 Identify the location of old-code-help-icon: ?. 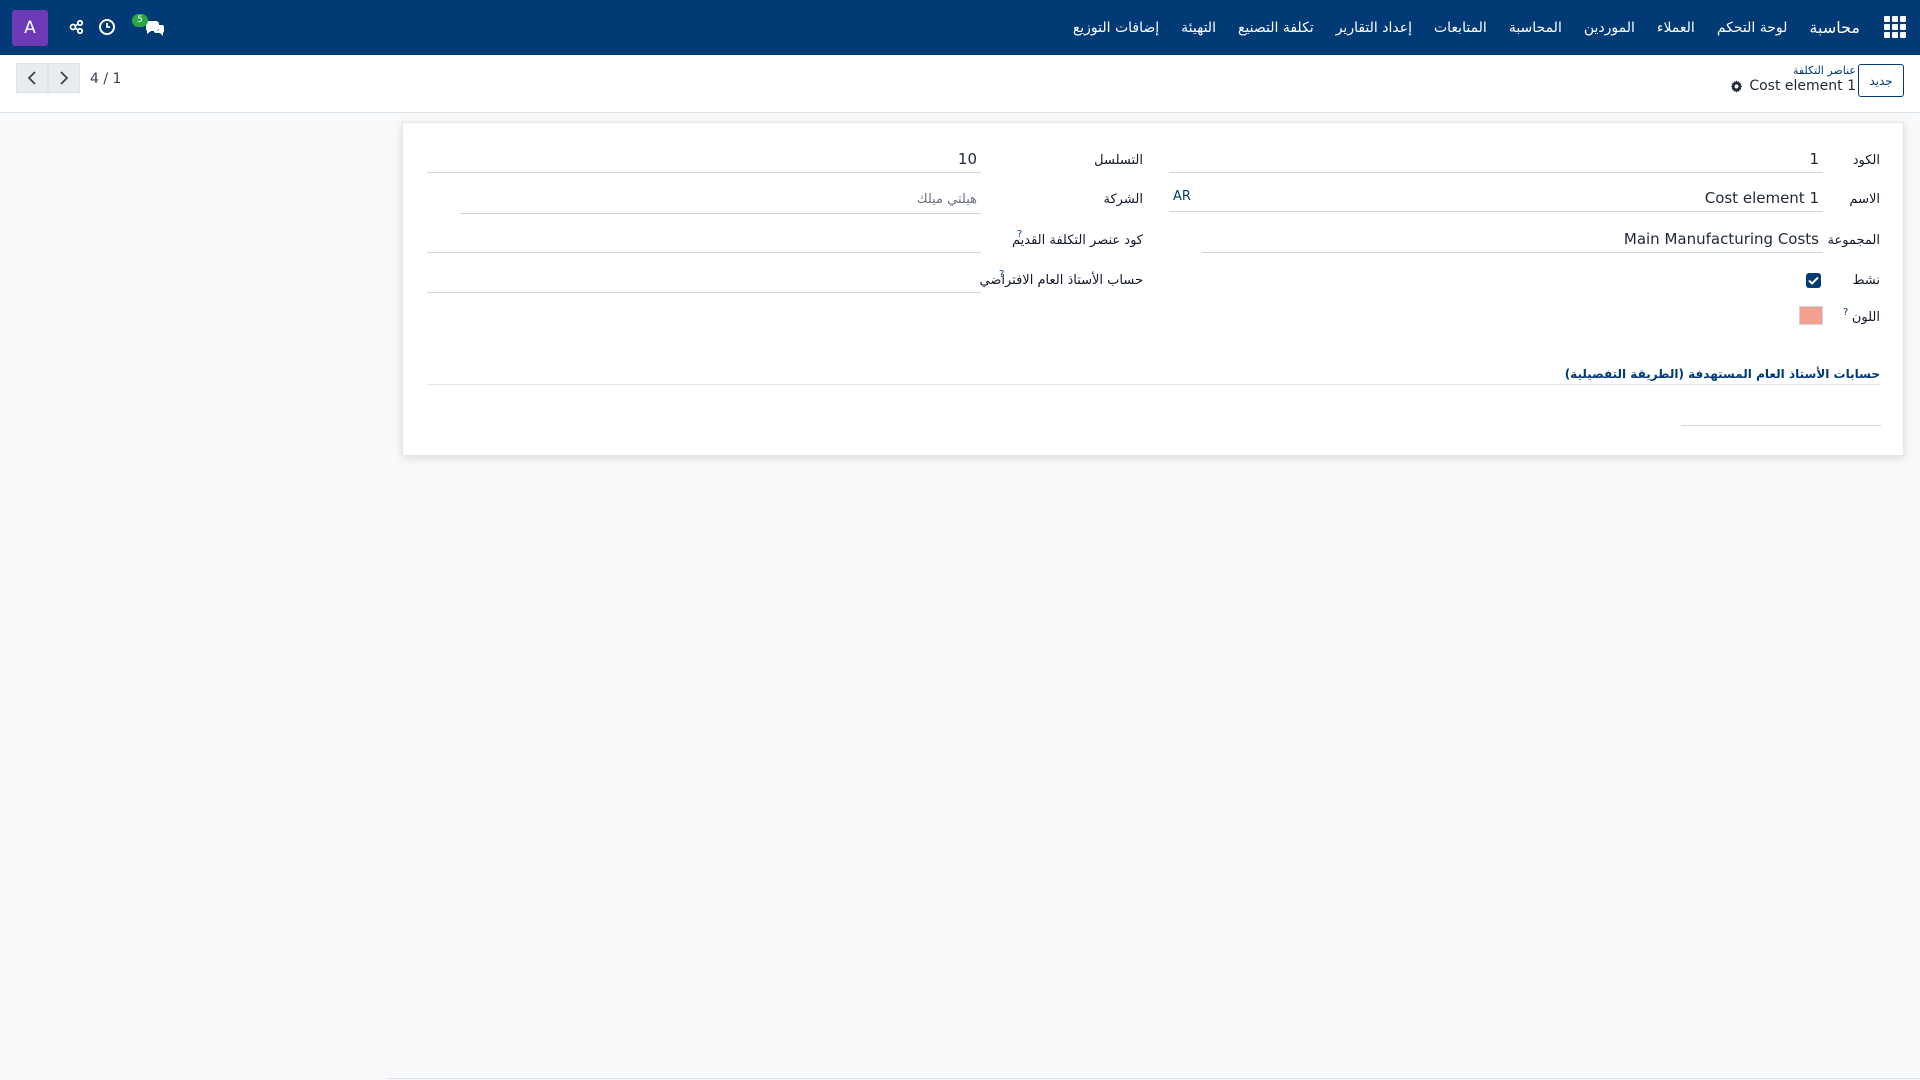
(1019, 234).